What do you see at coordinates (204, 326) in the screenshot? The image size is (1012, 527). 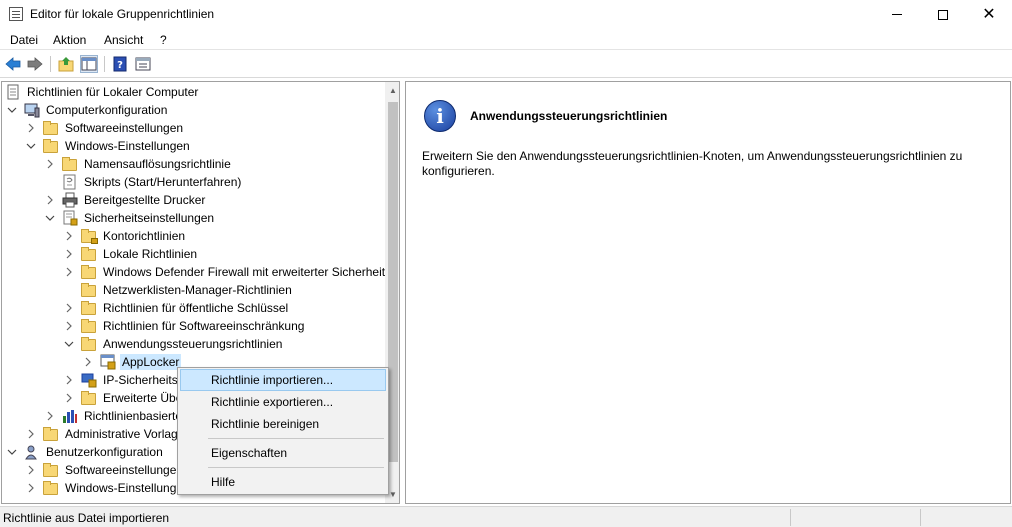 I see `tree-label: Richtlinien für Softwareeinschränkung` at bounding box center [204, 326].